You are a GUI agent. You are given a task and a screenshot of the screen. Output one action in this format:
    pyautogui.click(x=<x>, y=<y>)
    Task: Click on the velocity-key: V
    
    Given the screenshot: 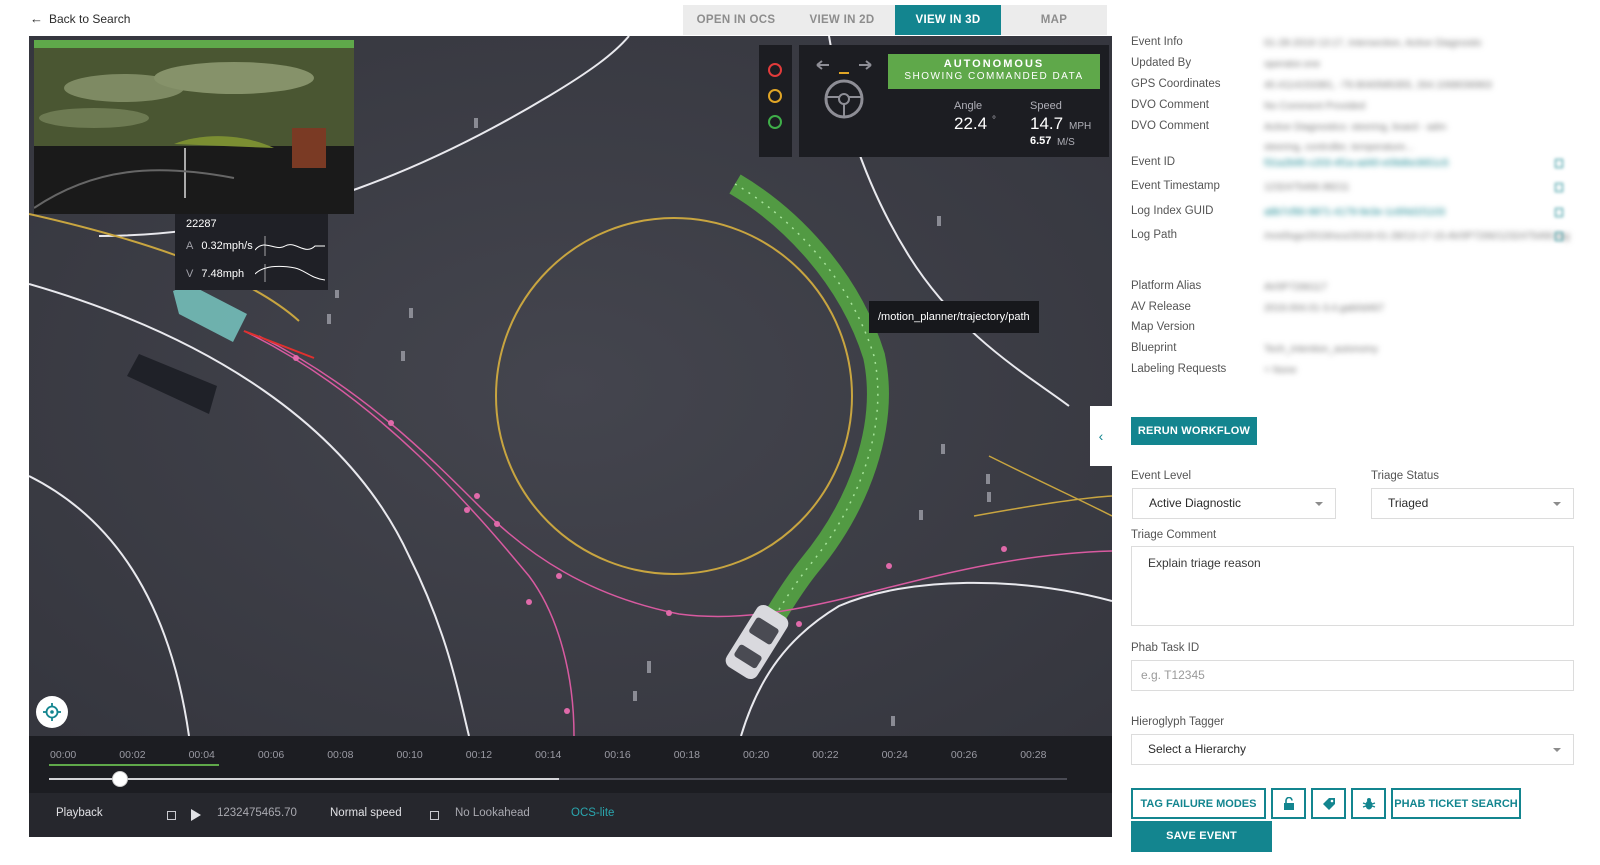 What is the action you would take?
    pyautogui.click(x=190, y=274)
    